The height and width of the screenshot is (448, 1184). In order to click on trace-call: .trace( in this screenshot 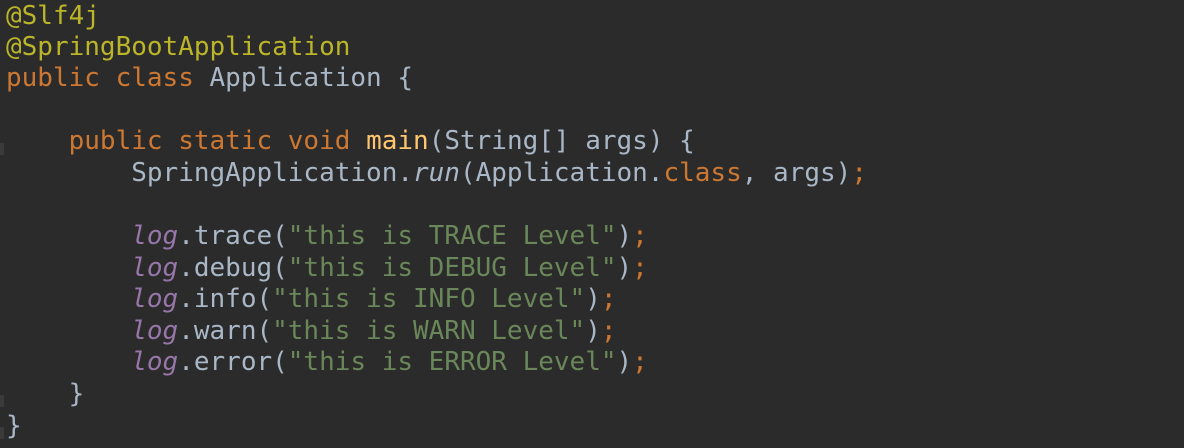, I will do `click(233, 236)`.